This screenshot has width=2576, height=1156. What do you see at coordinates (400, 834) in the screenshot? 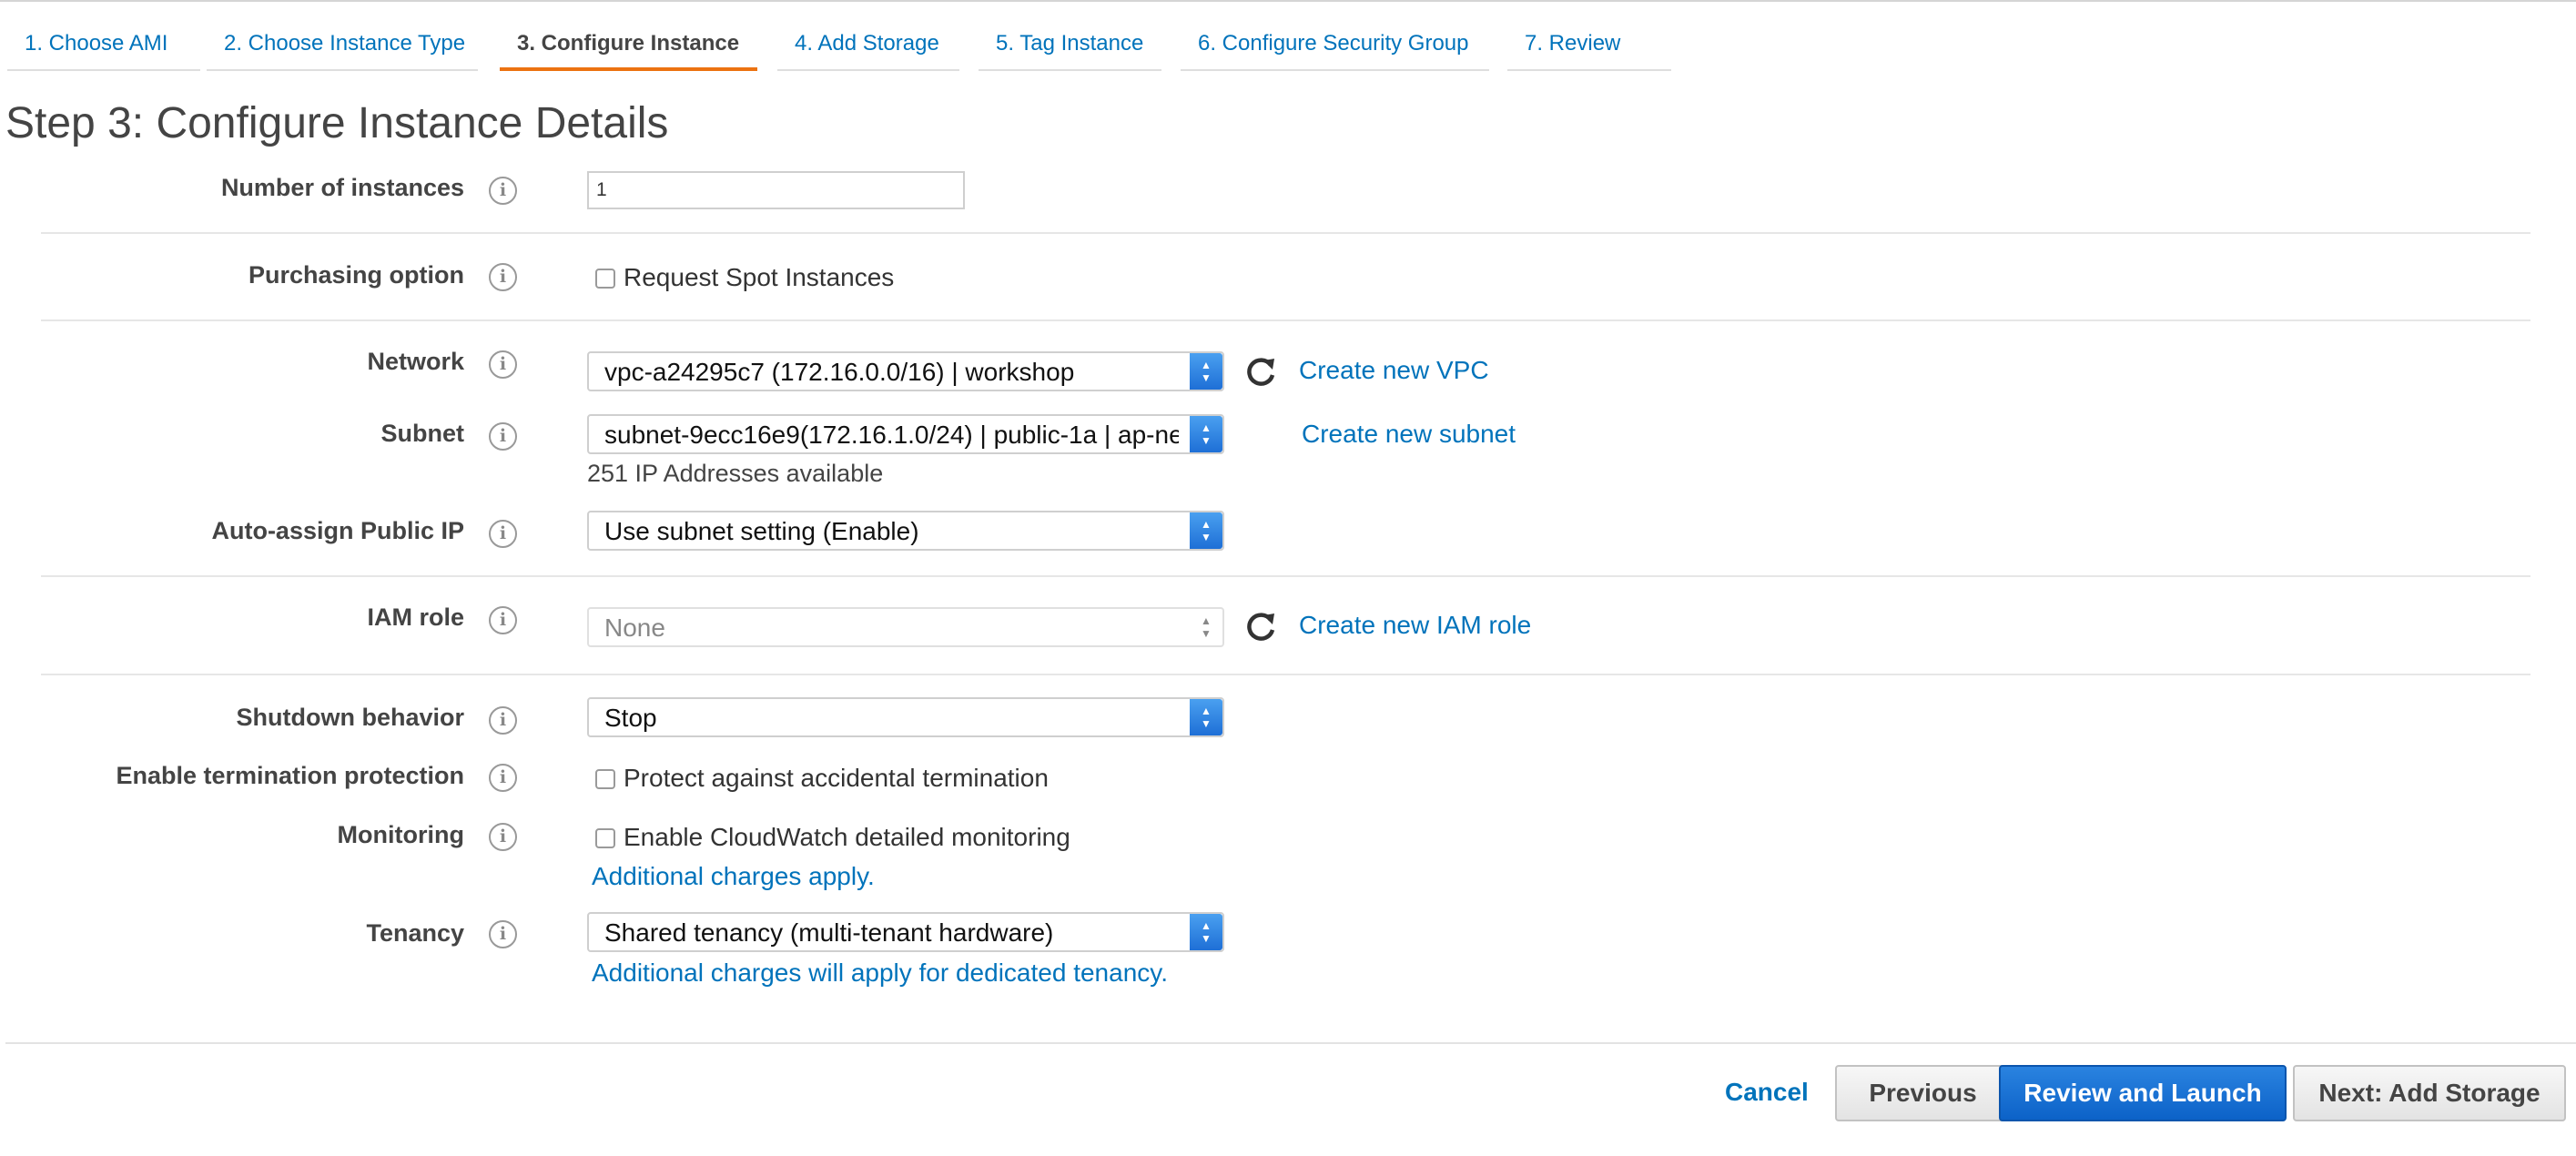
I see `monitoring-label: Monitoring` at bounding box center [400, 834].